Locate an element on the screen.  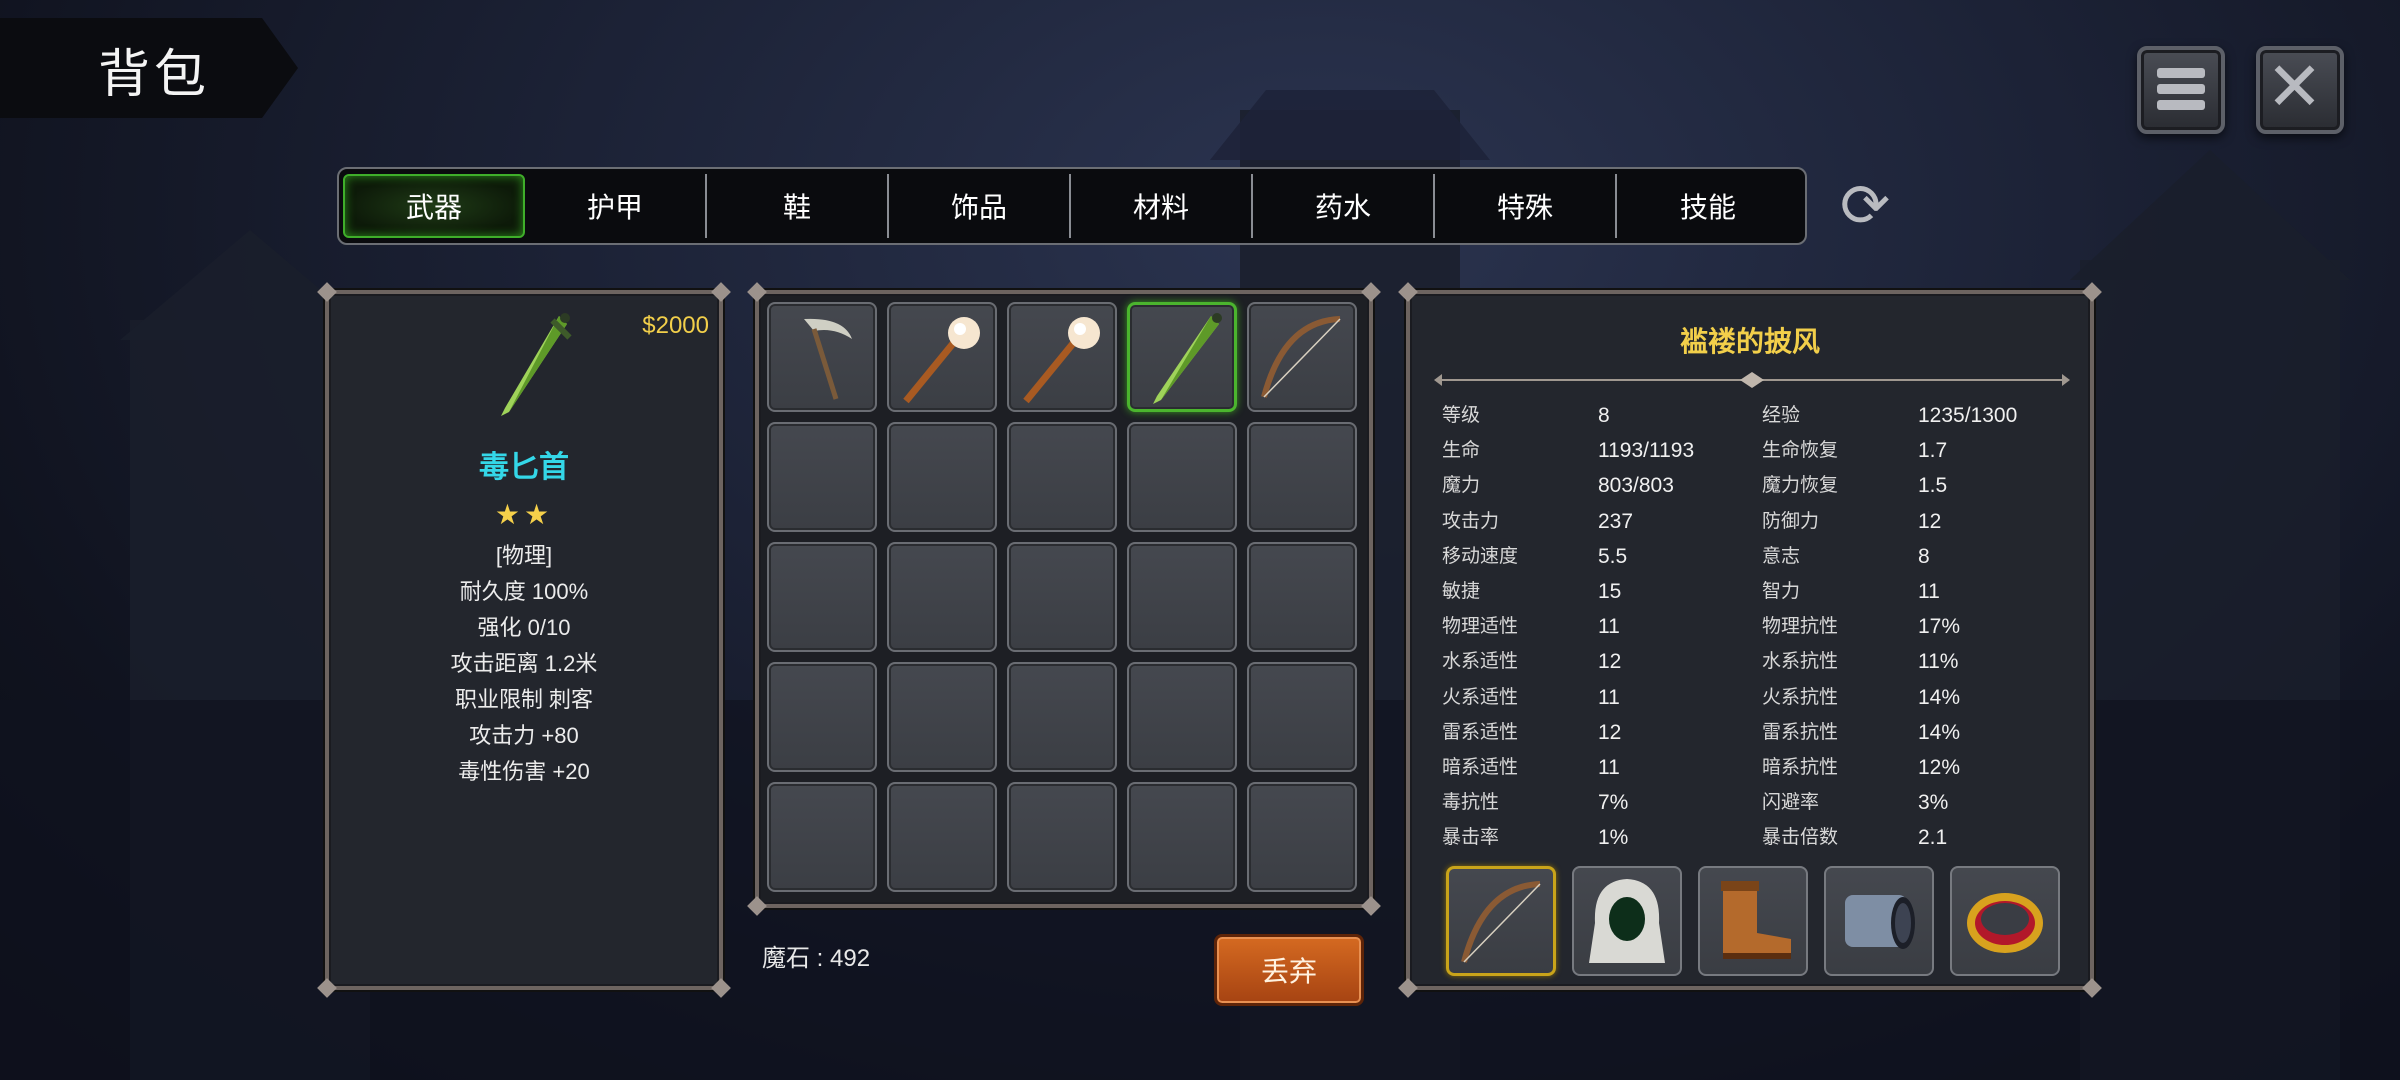
stat-row: 雷系适性 12 雷系抗性 14% is located at coordinates (1701, 732).